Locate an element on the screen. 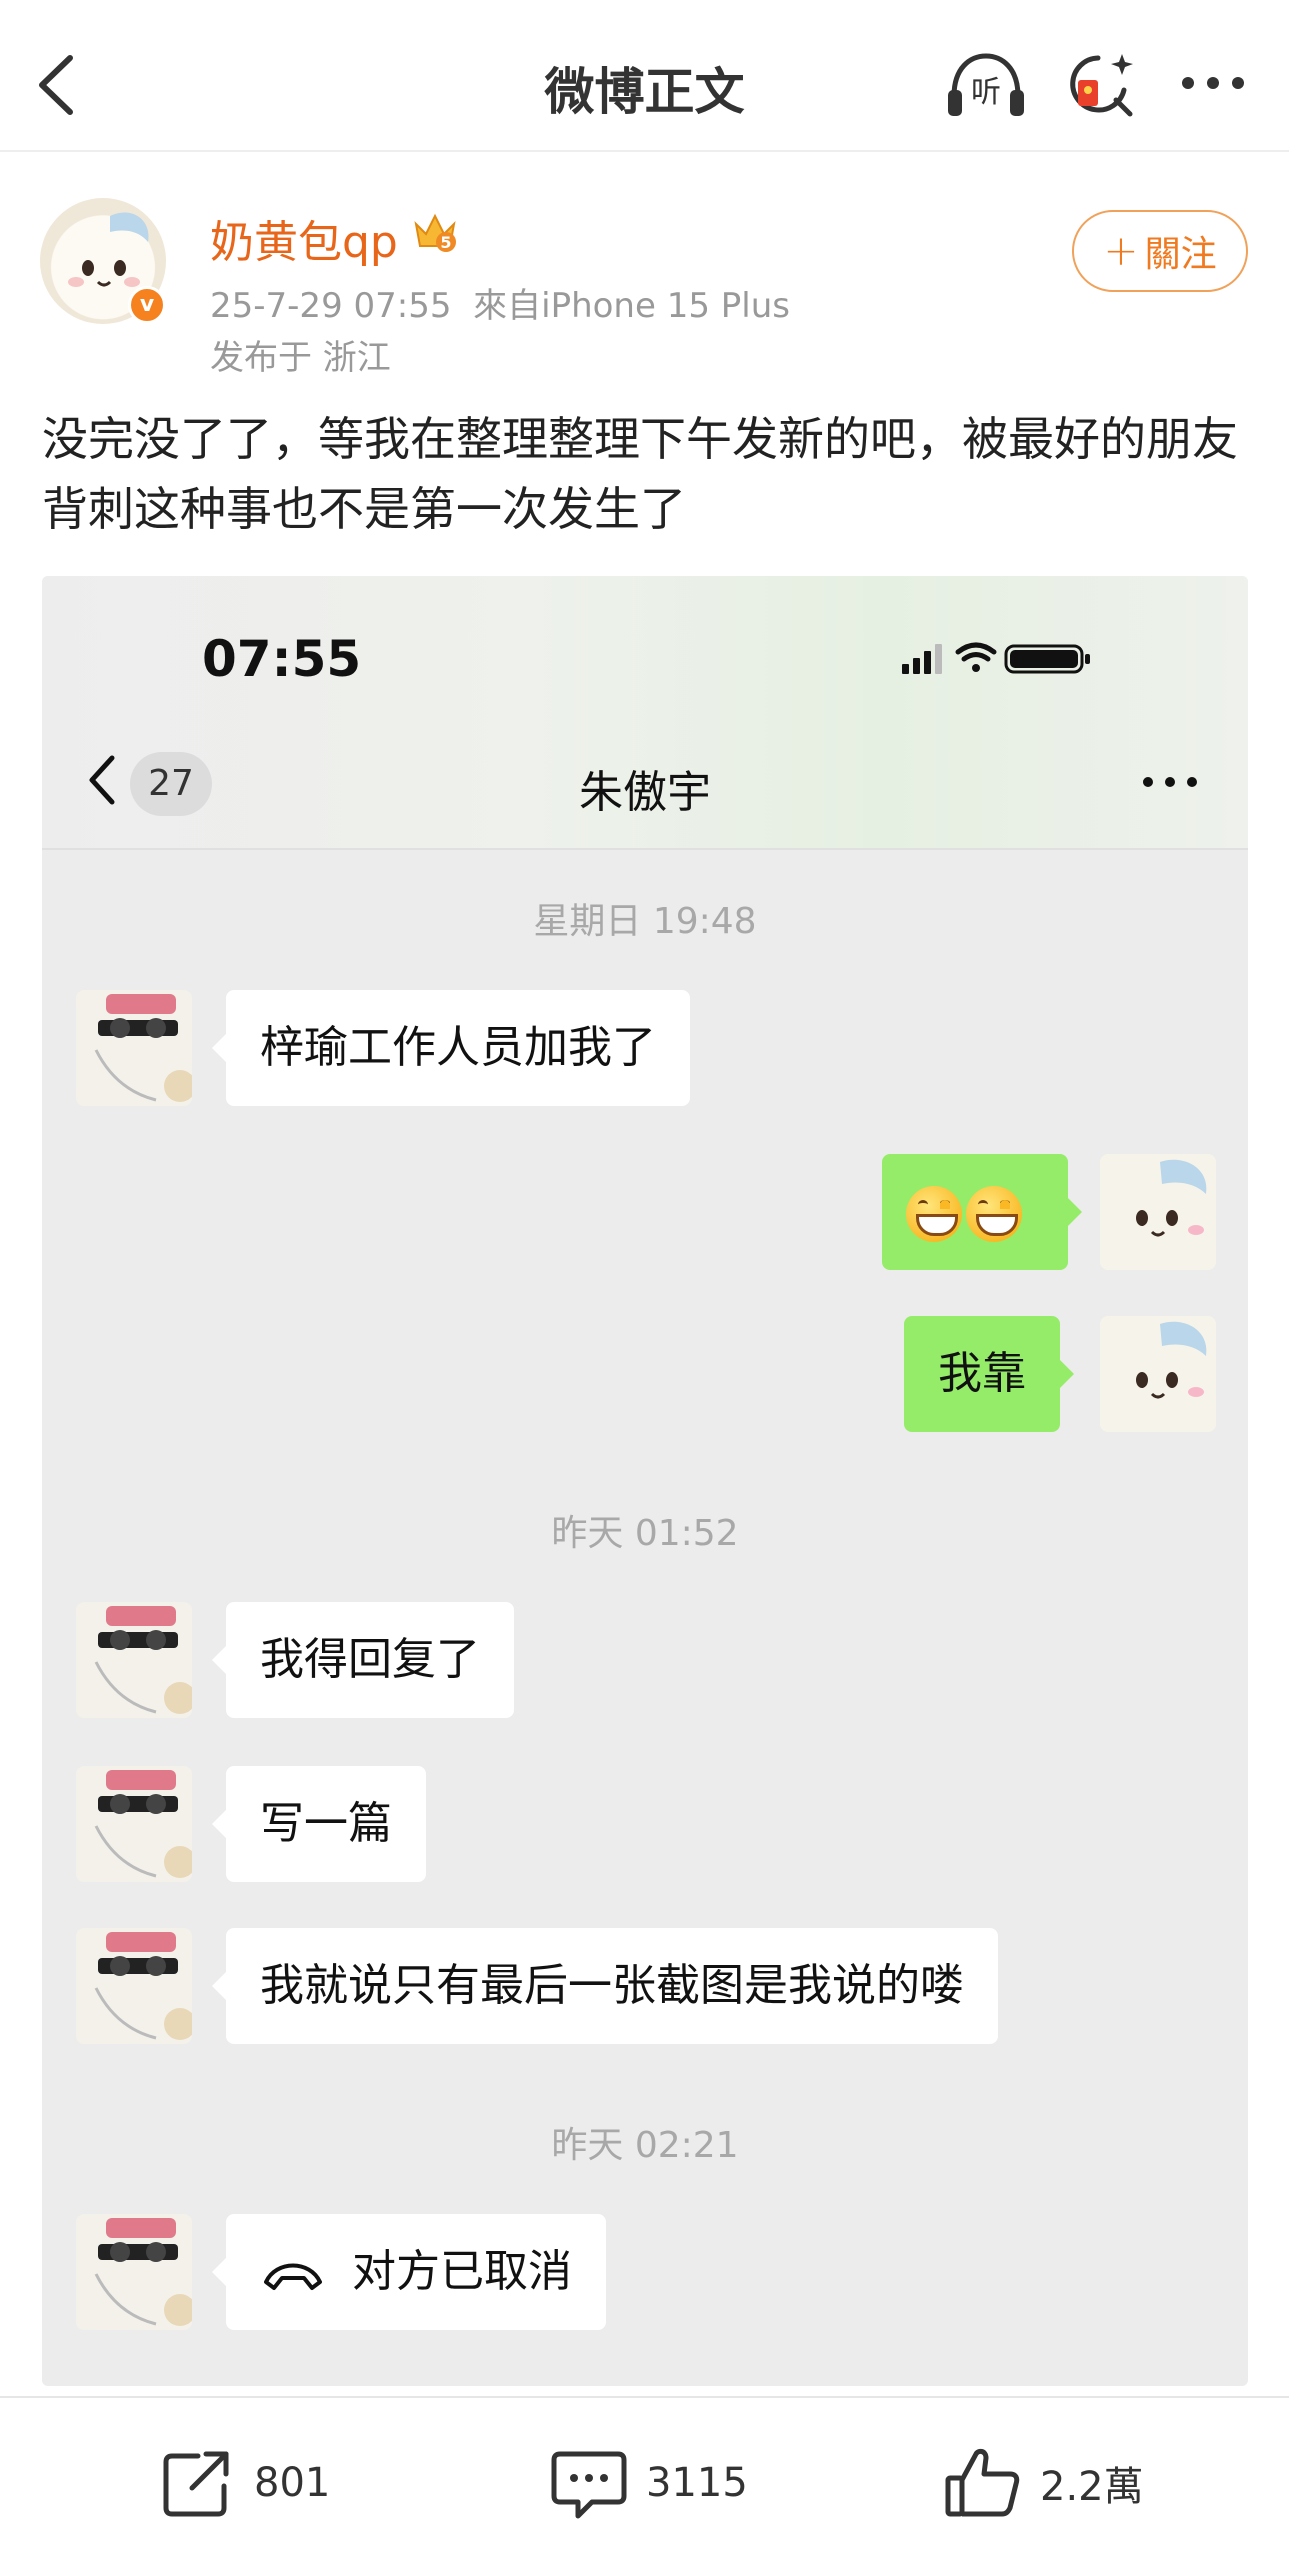 This screenshot has height=2568, width=1289. top-nav-bar: 微博正文 听 is located at coordinates (644, 76).